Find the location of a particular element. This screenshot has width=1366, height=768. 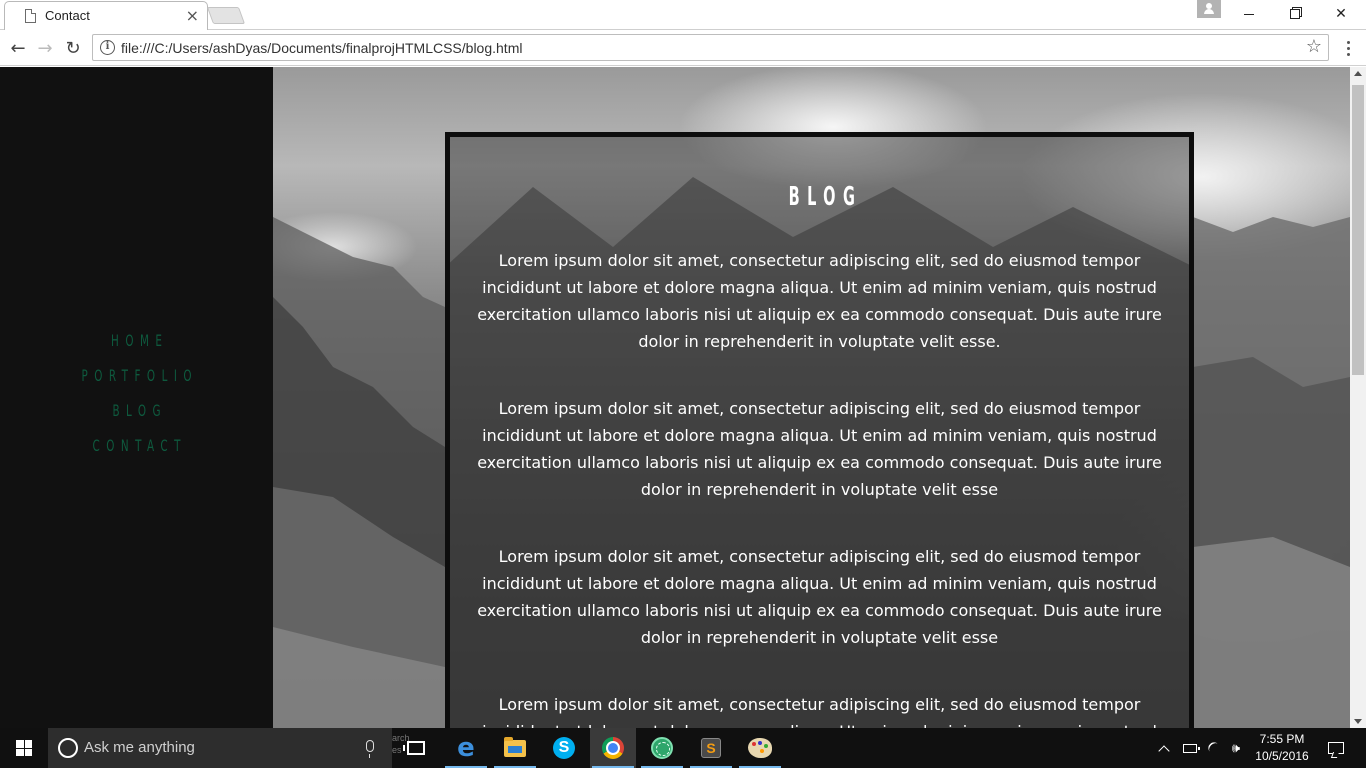

close-window-button: ✕ is located at coordinates (1341, 14).